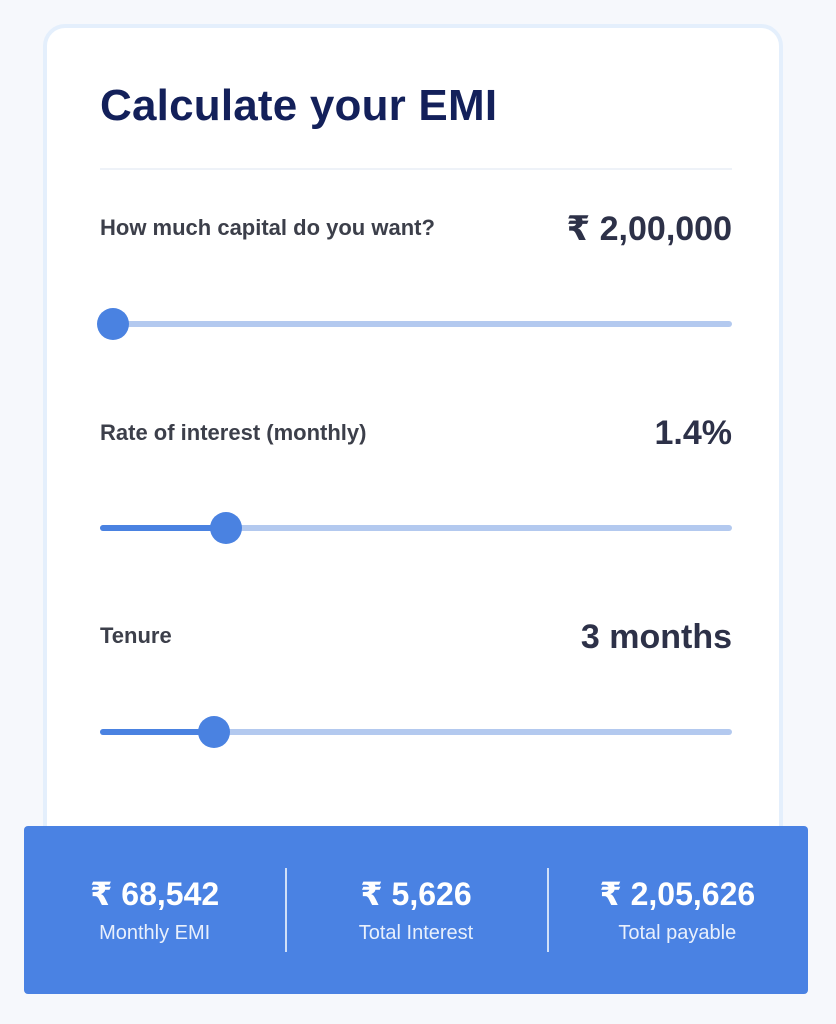 Image resolution: width=836 pixels, height=1024 pixels. What do you see at coordinates (649, 229) in the screenshot?
I see `capital-value: ₹ 2,00,000` at bounding box center [649, 229].